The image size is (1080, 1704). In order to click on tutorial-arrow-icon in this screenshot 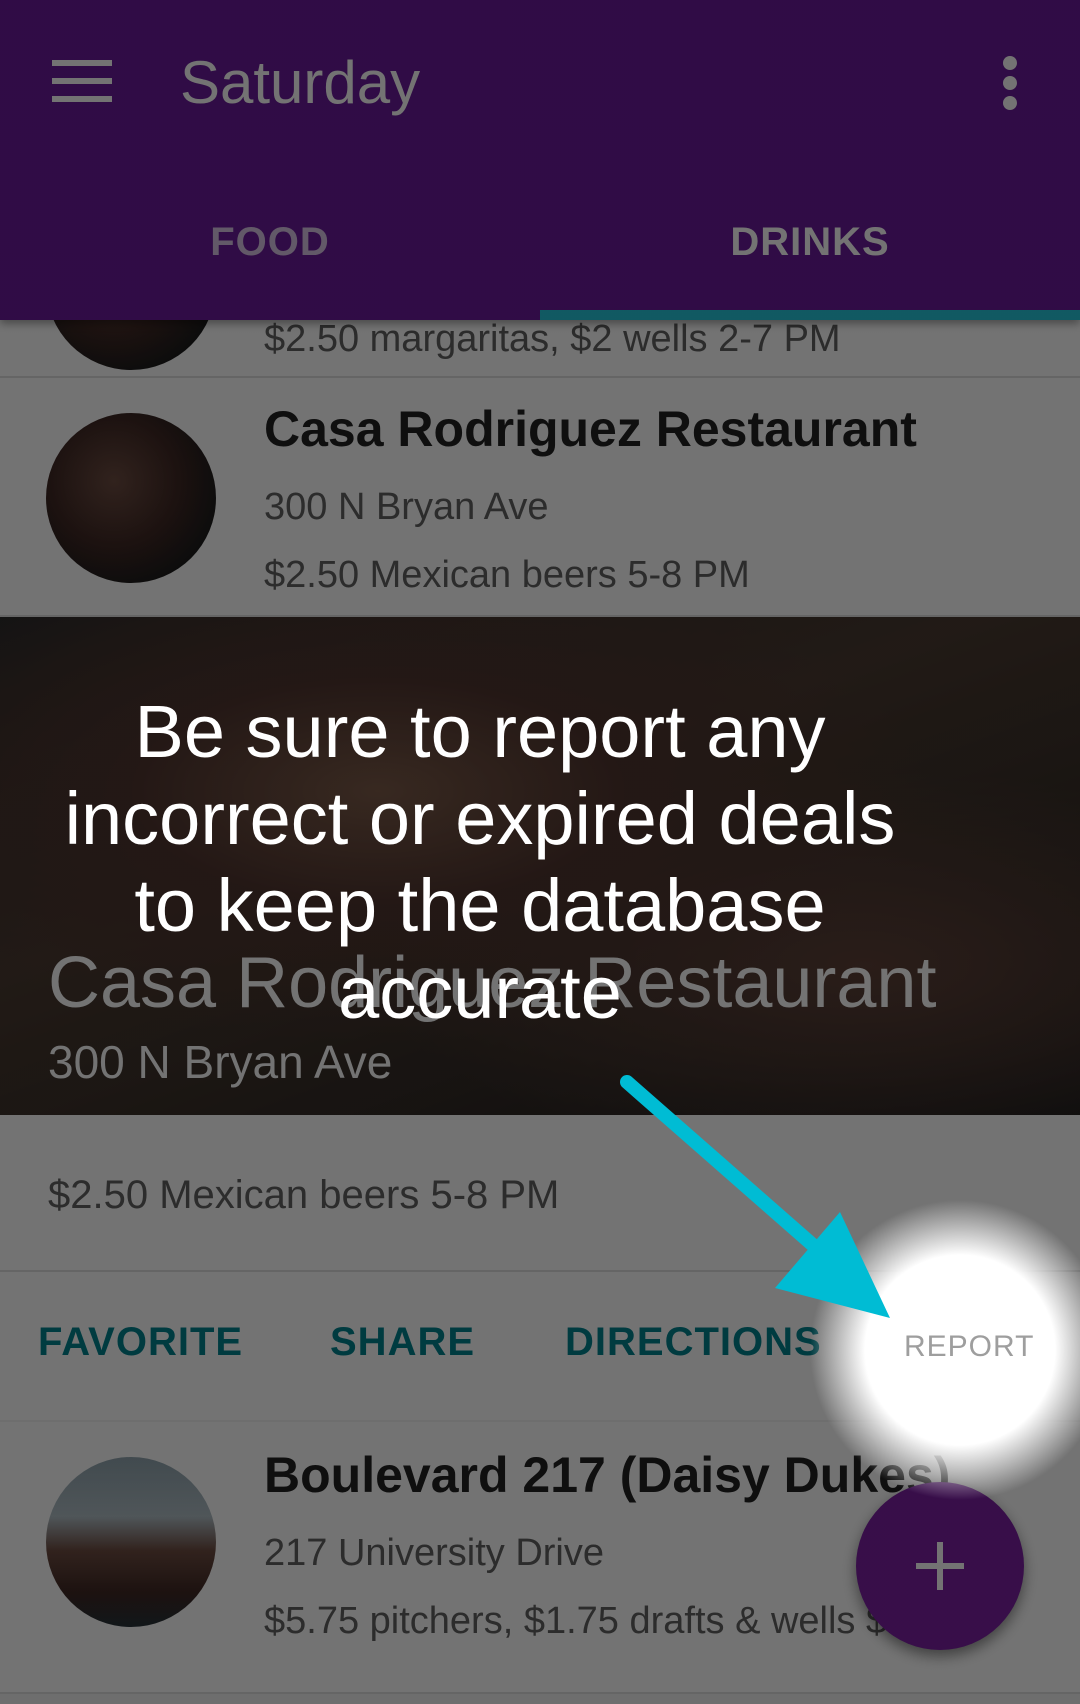, I will do `click(755, 1196)`.